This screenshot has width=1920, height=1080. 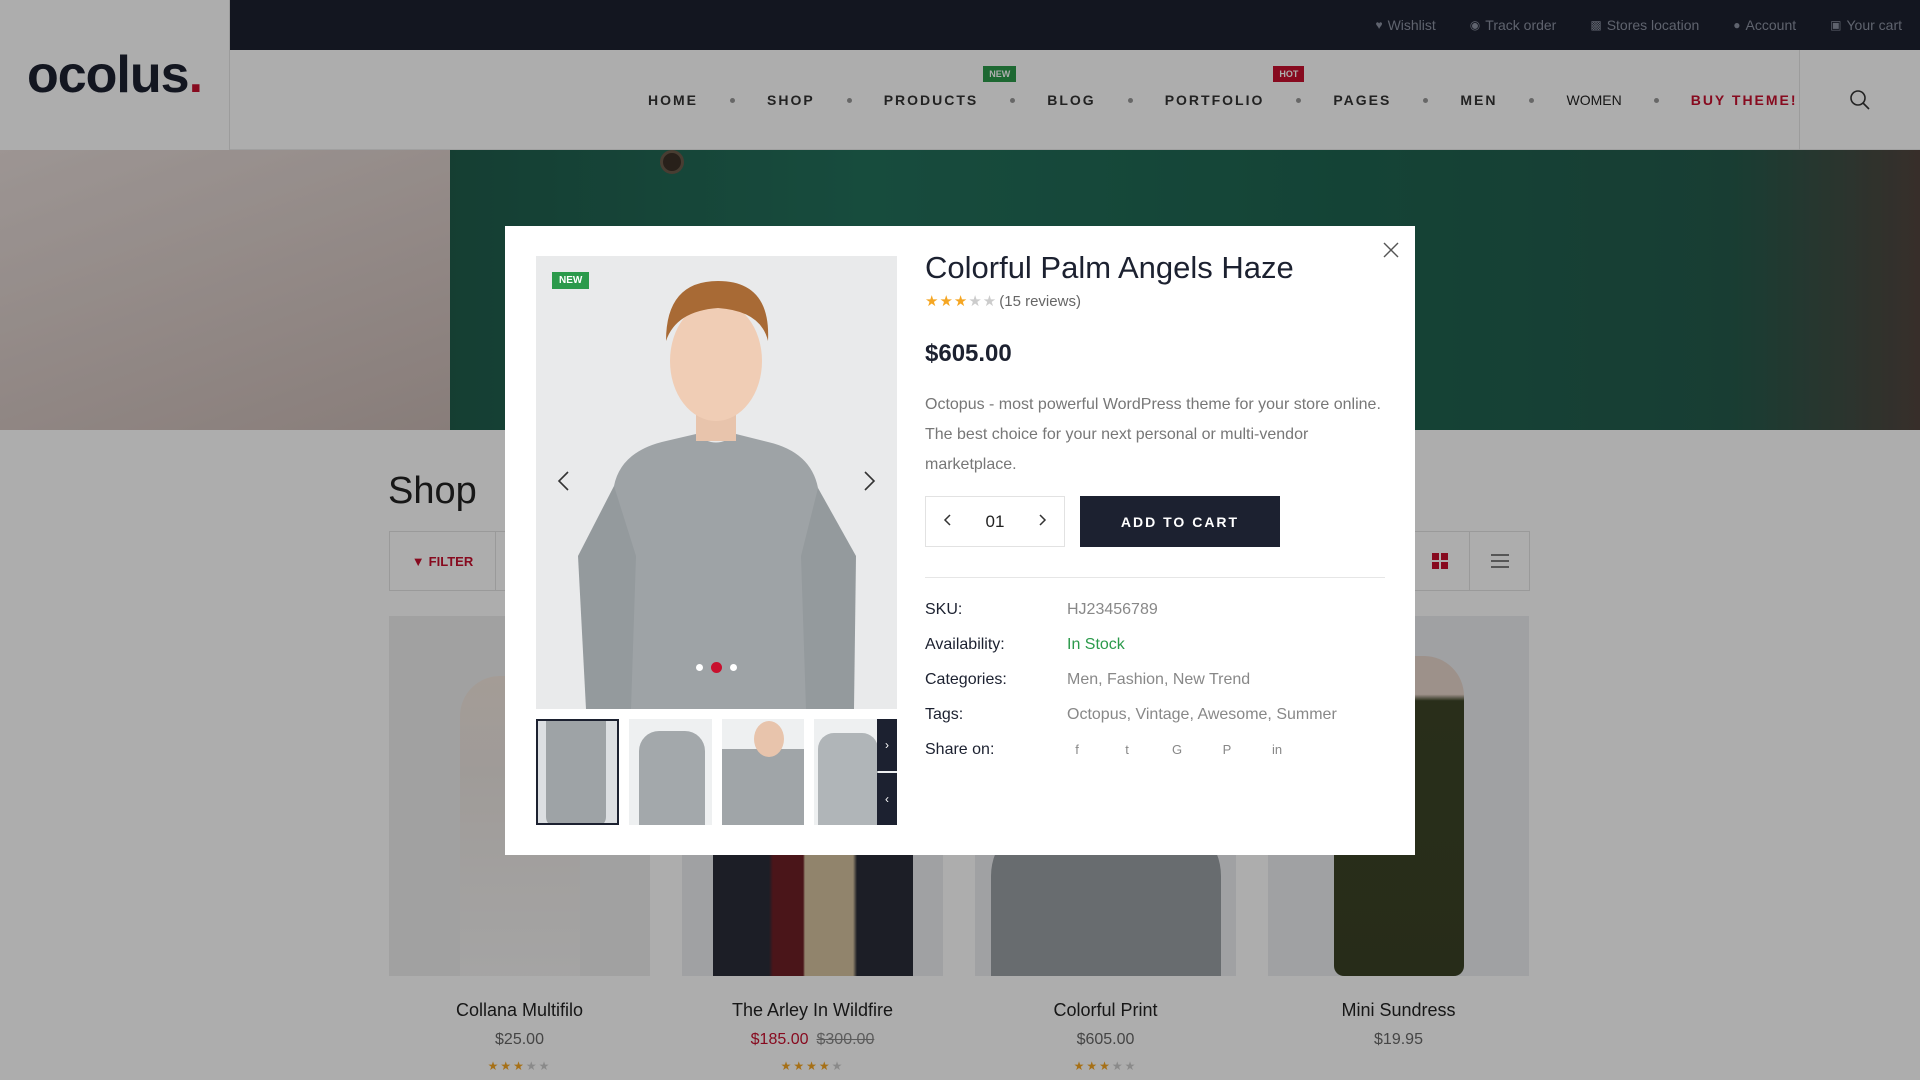 I want to click on quantity-input, so click(x=995, y=521).